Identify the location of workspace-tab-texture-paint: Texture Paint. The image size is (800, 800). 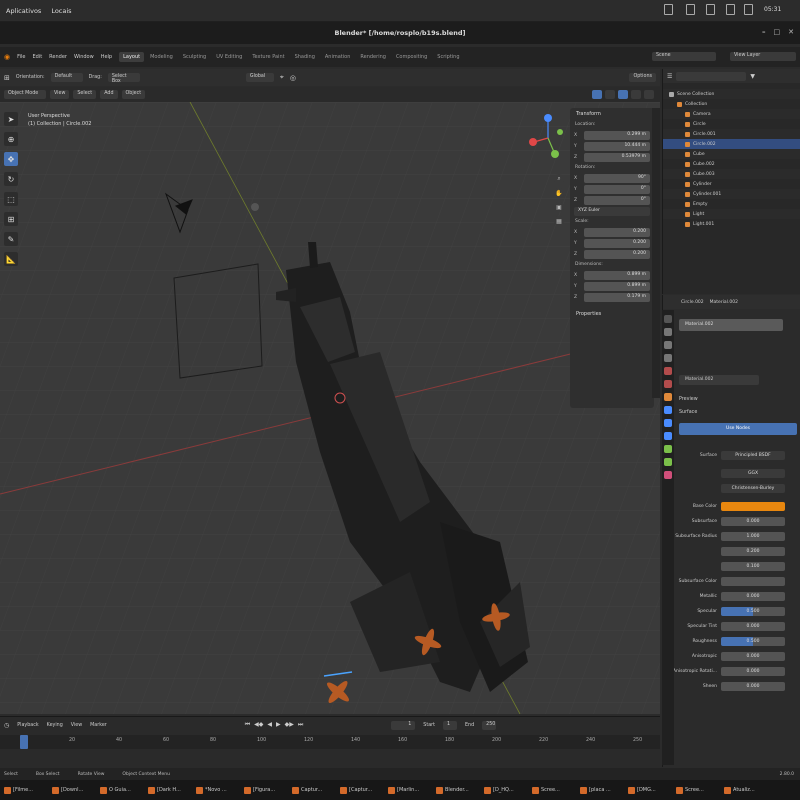
(268, 57).